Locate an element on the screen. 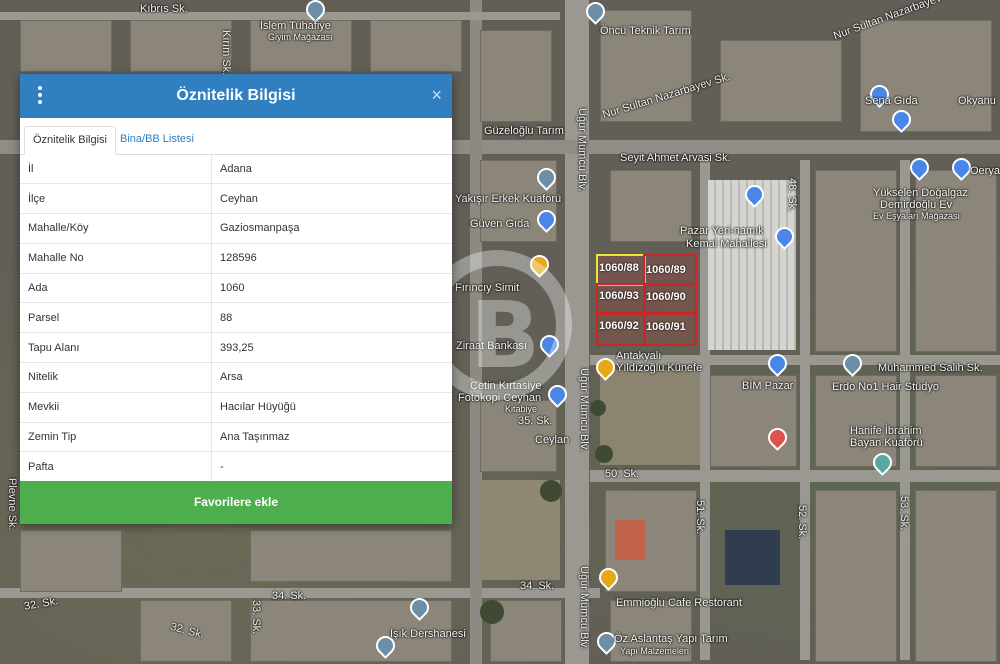 This screenshot has height=664, width=1000. tab-building-list: Bina/BB Listesi is located at coordinates (157, 139).